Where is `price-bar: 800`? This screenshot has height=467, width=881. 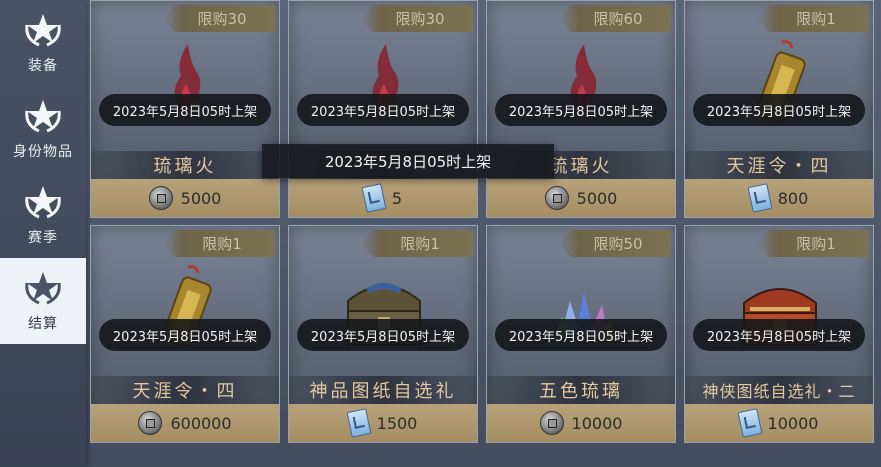
price-bar: 800 is located at coordinates (779, 198).